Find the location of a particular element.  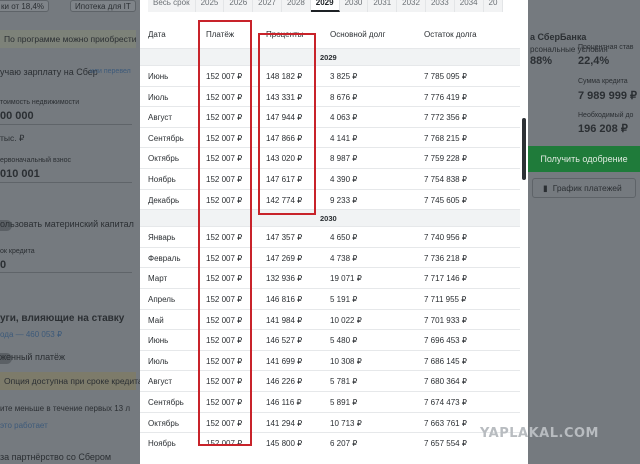

cell-interest: 146 527 ₽ is located at coordinates (284, 341).